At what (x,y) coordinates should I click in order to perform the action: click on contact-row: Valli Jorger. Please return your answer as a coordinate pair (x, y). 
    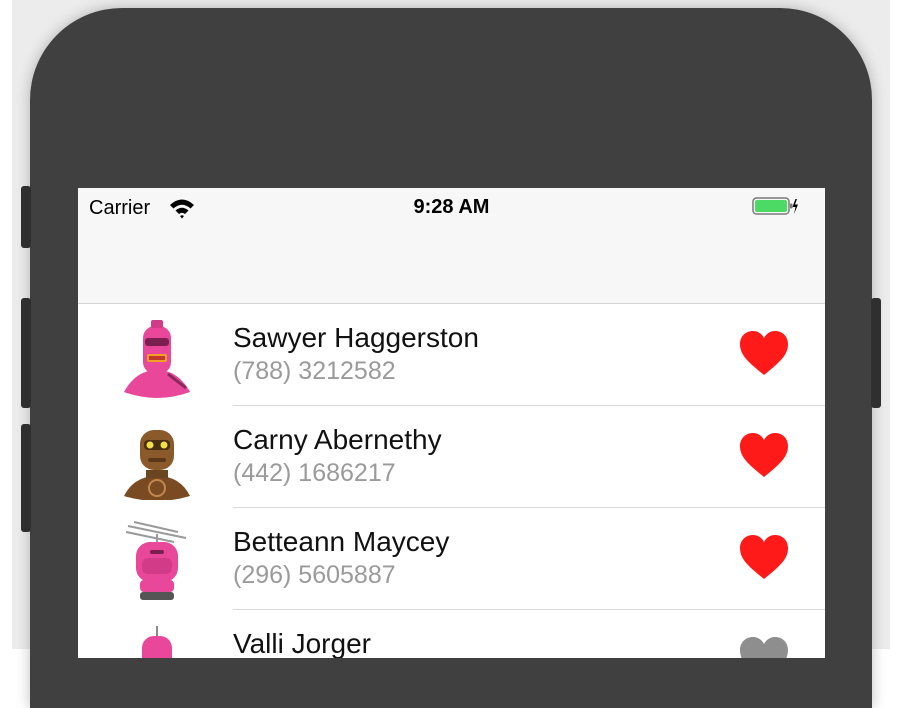
    Looking at the image, I should click on (451, 634).